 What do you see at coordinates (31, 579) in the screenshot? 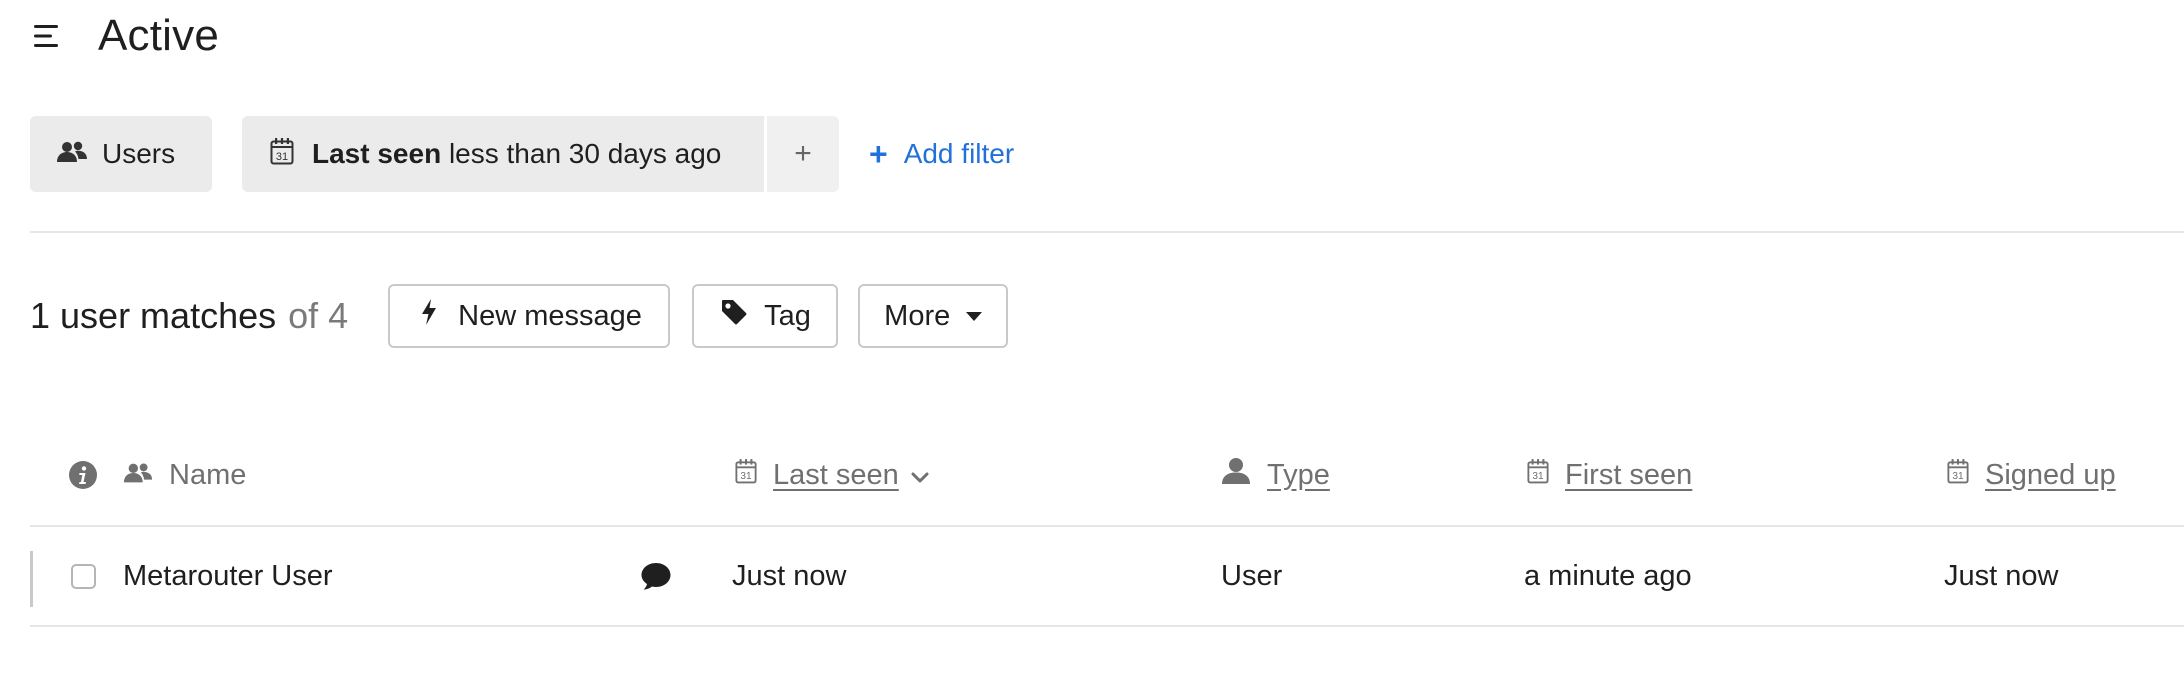
I see `row-indicator` at bounding box center [31, 579].